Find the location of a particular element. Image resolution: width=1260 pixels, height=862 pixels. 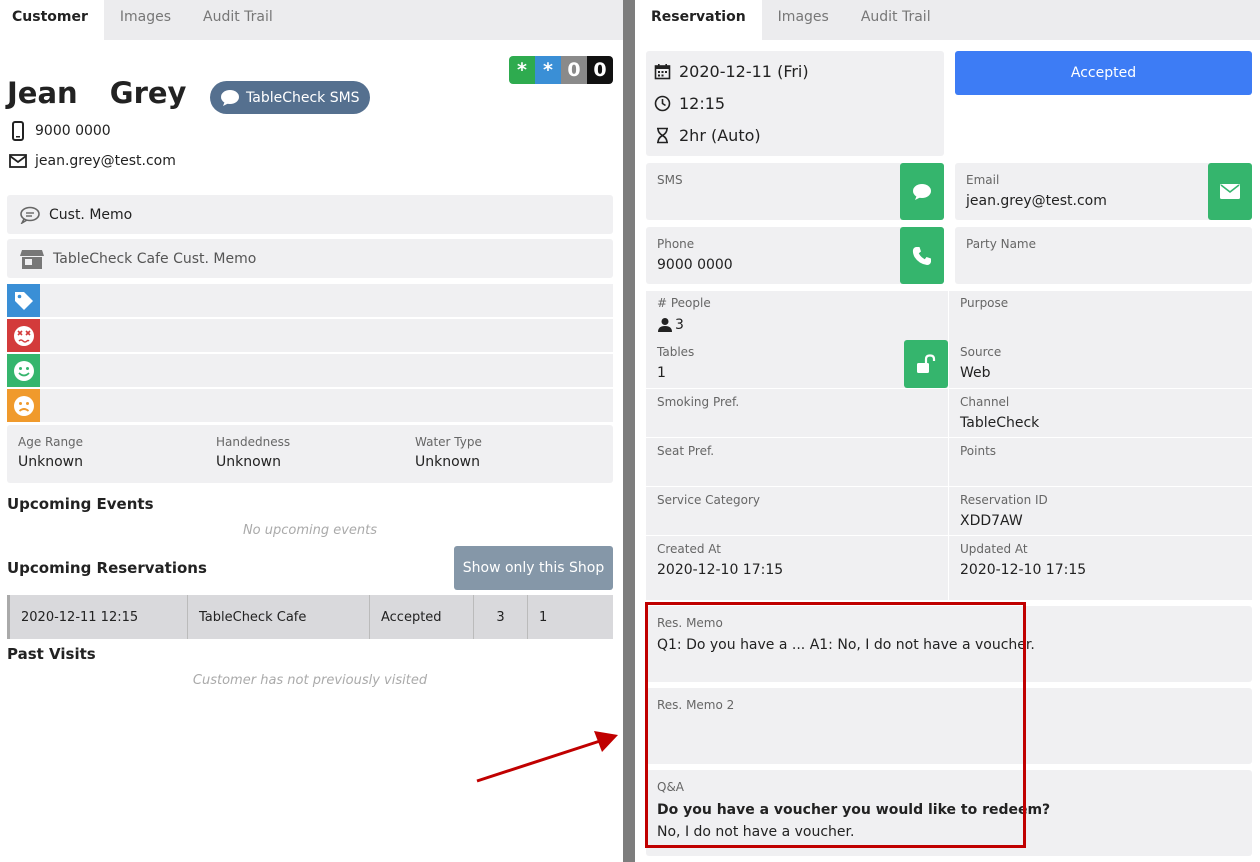

phone-field: Phone 9000 0000 is located at coordinates (795, 255).